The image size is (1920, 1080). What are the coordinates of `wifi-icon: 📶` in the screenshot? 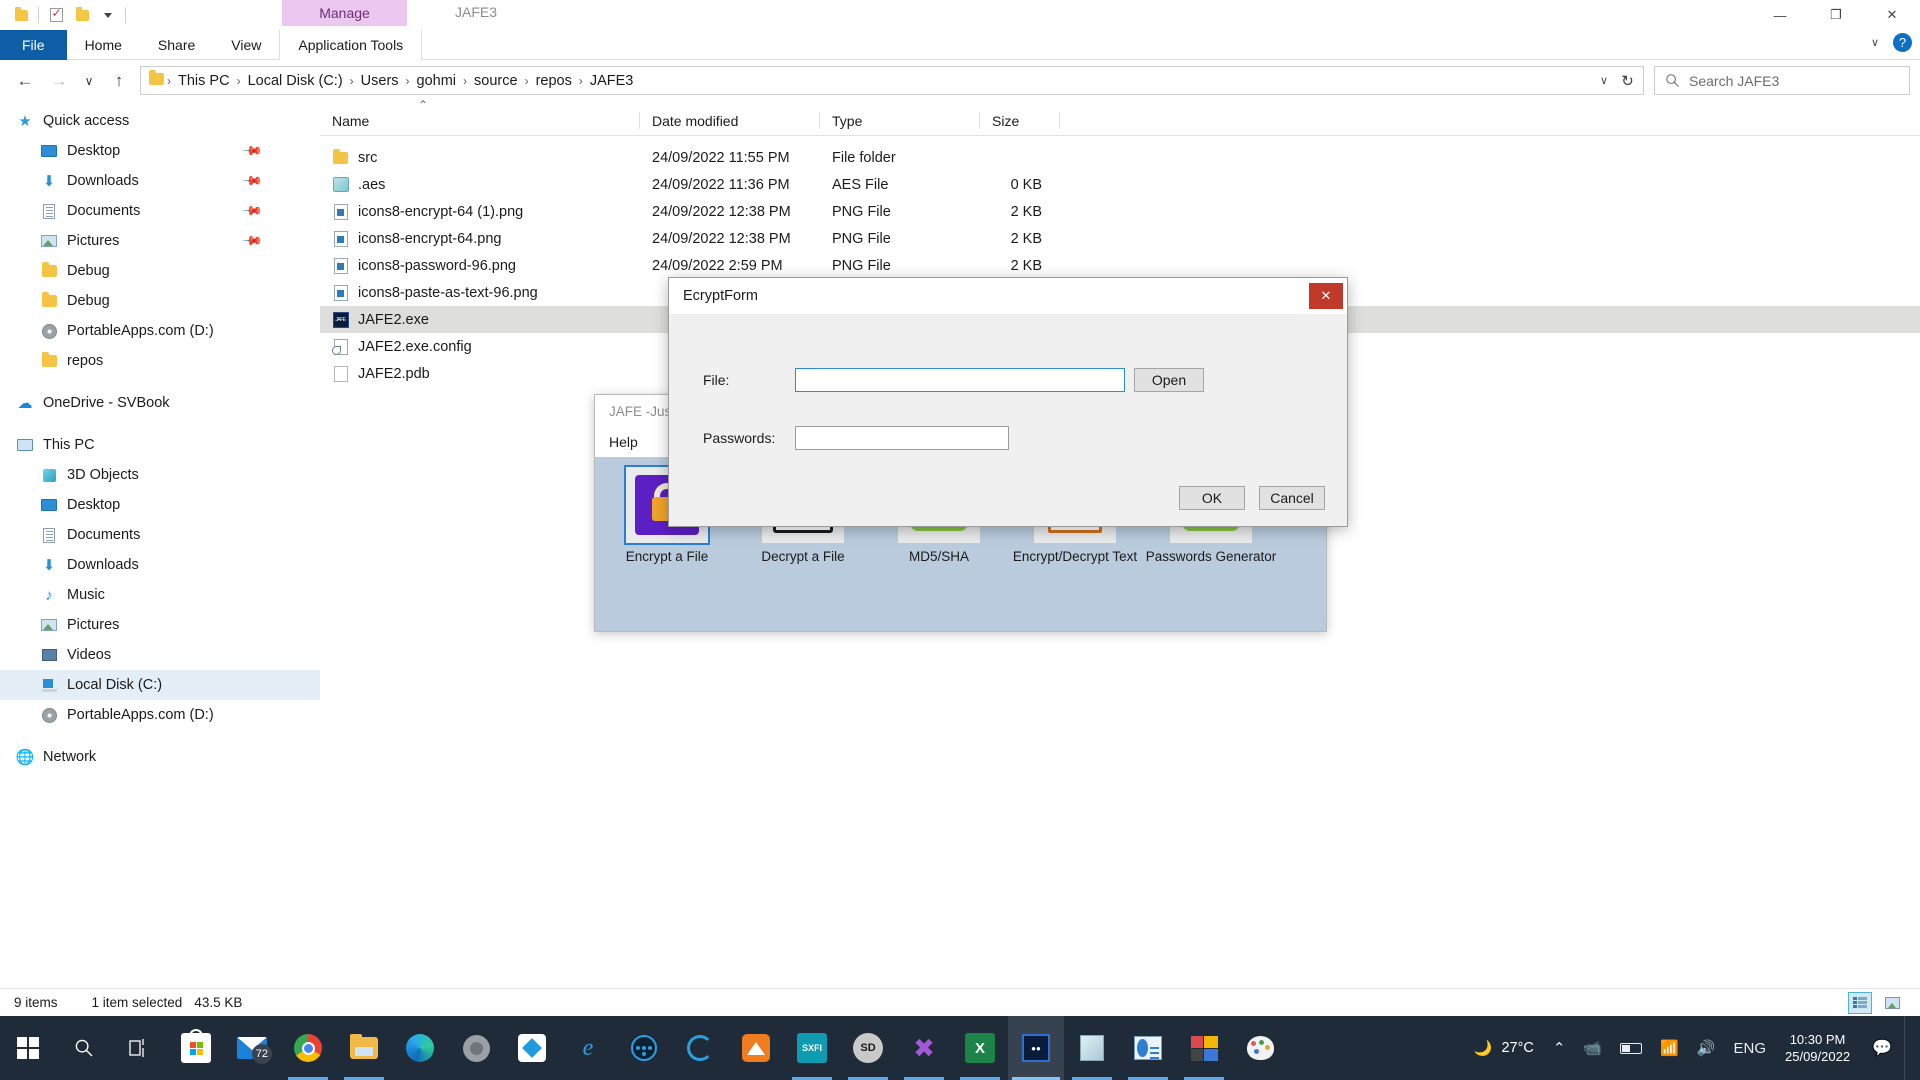 It's located at (1669, 1048).